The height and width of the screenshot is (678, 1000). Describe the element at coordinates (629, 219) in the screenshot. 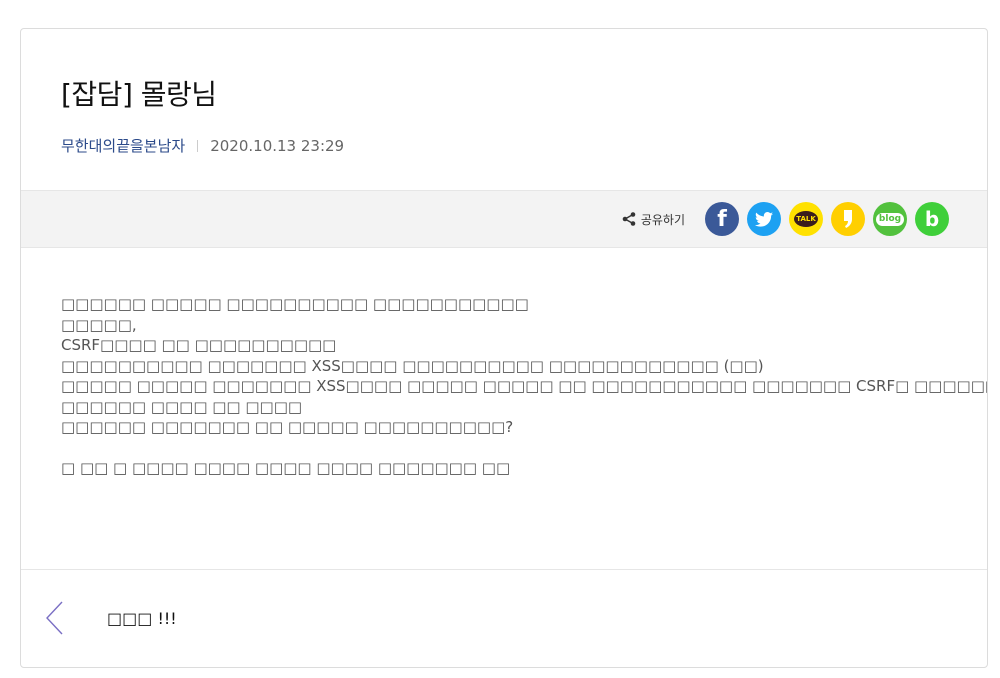

I see `share-icon` at that location.